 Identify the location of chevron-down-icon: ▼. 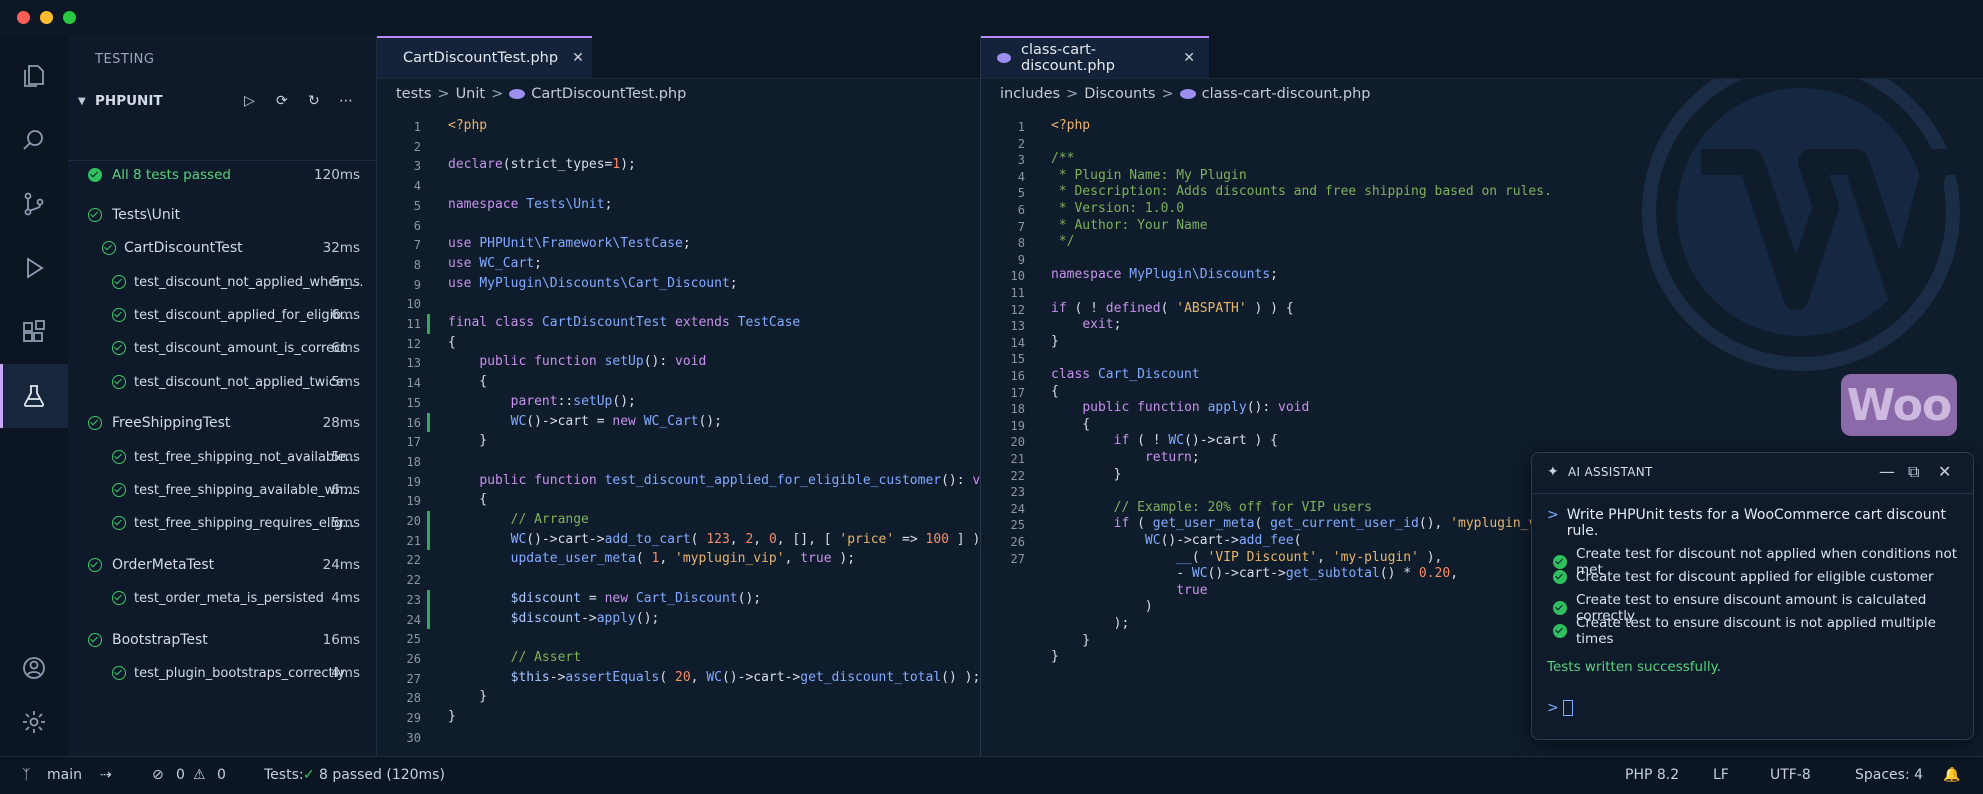
(82, 101).